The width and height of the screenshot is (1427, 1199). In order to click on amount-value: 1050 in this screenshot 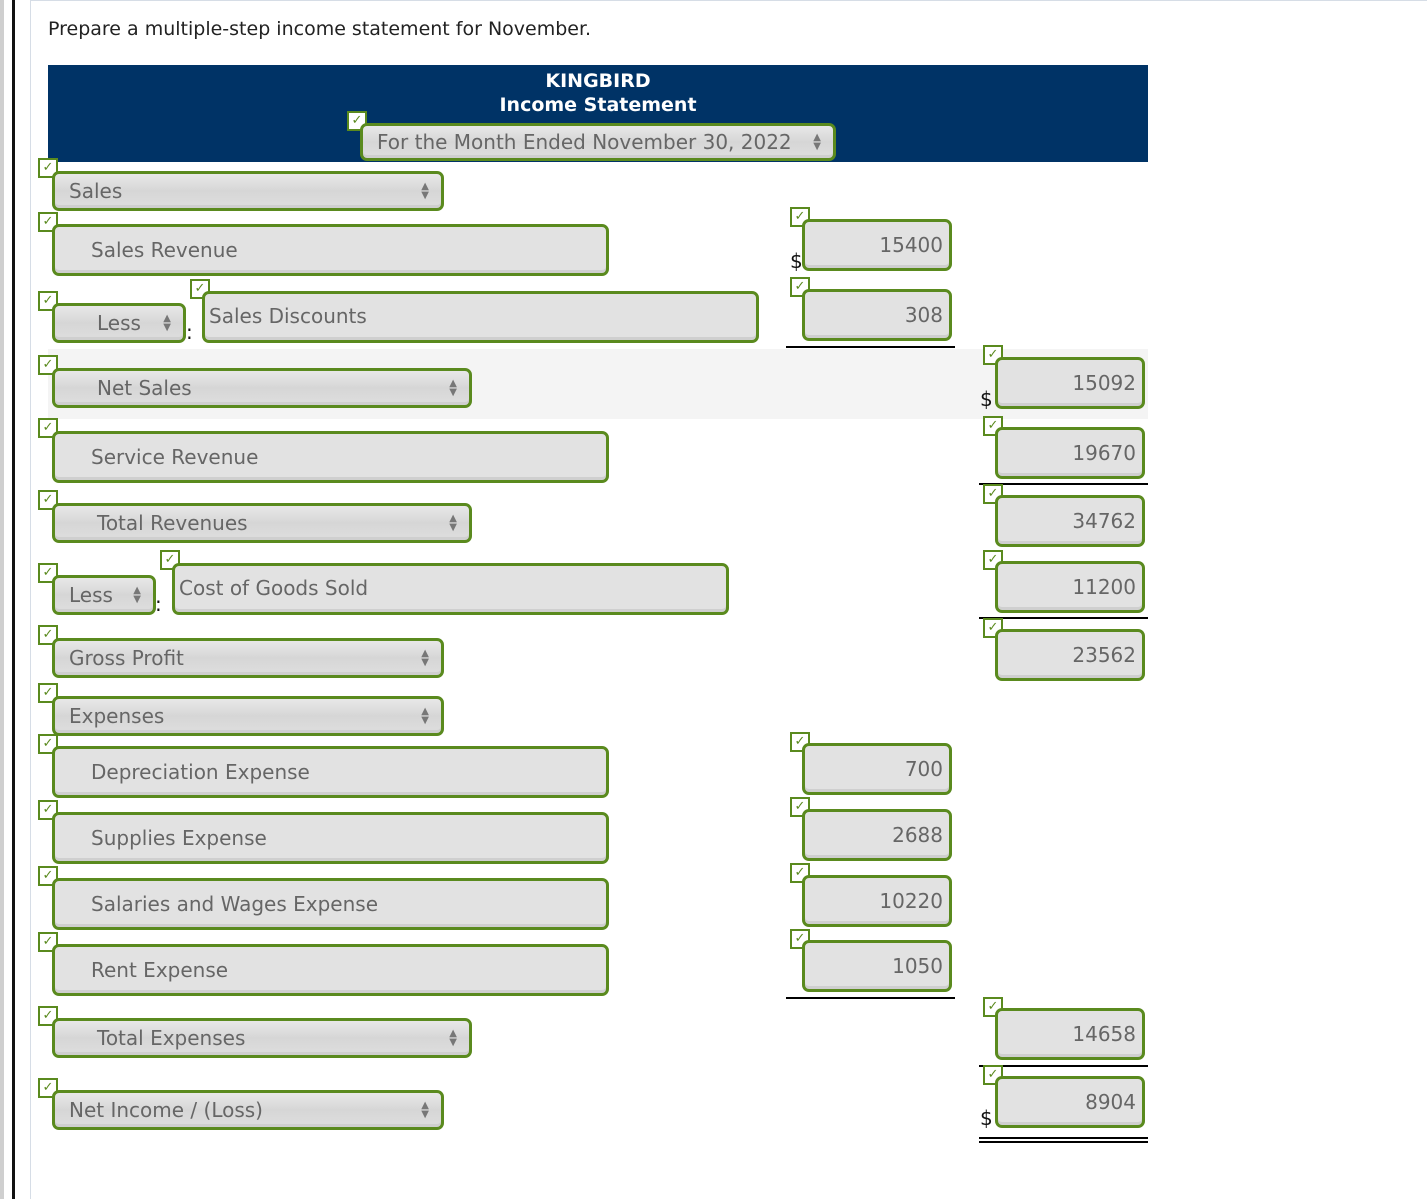, I will do `click(917, 966)`.